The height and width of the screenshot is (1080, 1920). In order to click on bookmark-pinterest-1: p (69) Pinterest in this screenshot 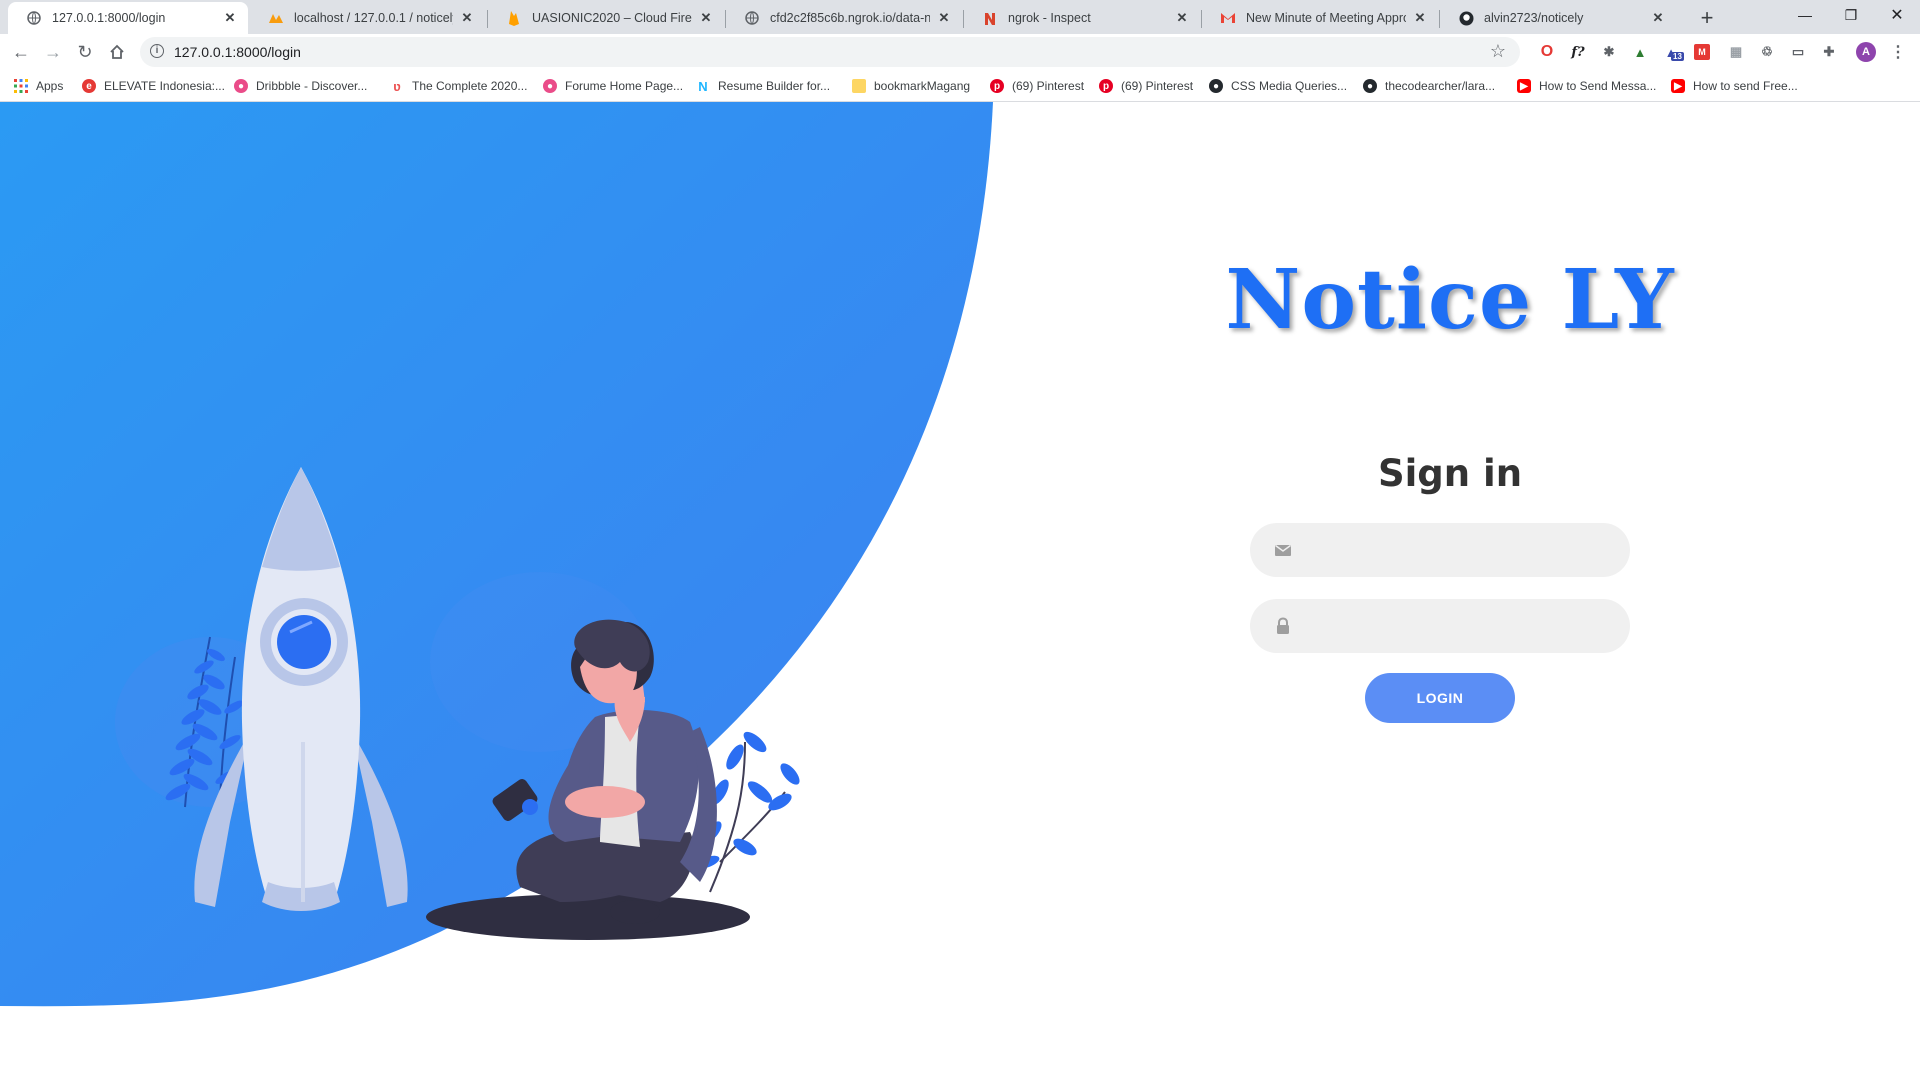, I will do `click(1037, 86)`.